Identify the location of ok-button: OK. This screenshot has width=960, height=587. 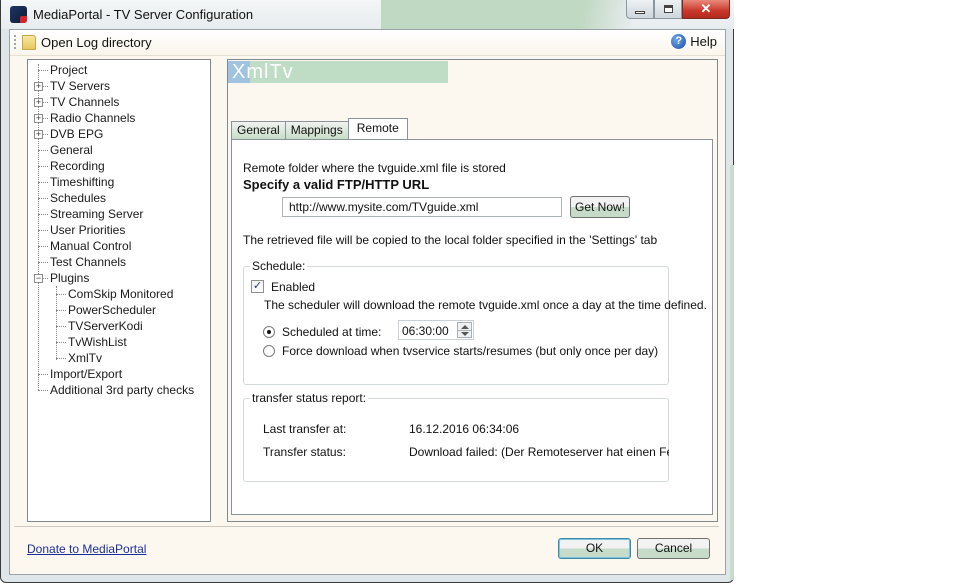
(594, 548).